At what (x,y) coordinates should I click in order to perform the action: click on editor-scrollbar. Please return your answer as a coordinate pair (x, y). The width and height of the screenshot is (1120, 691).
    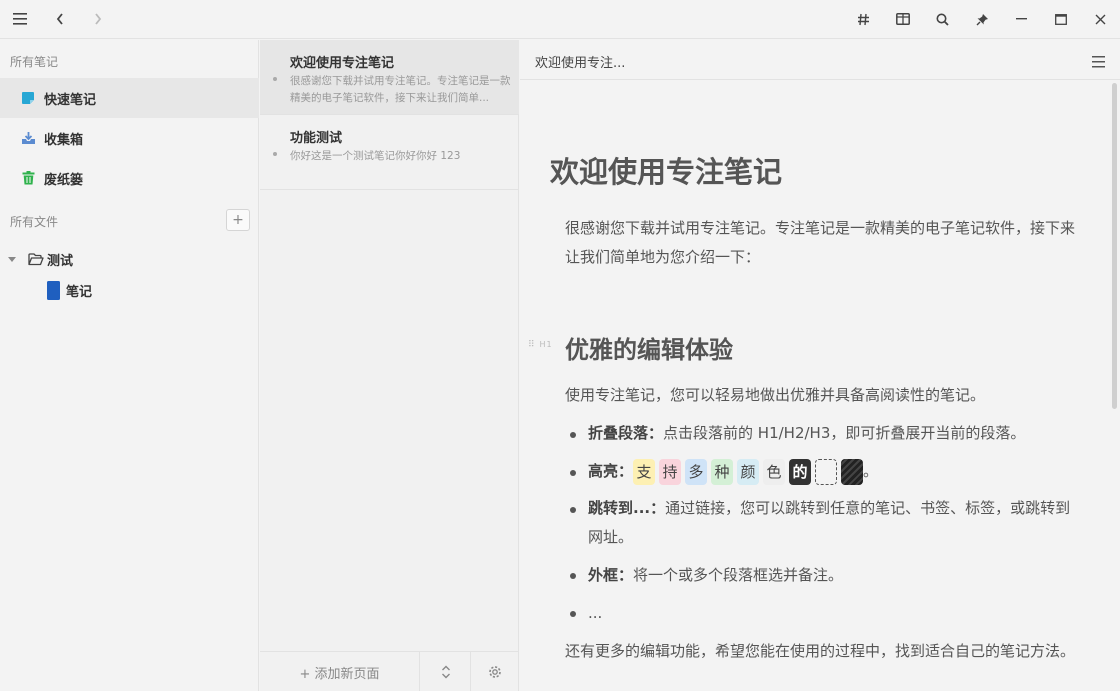
    Looking at the image, I should click on (1114, 246).